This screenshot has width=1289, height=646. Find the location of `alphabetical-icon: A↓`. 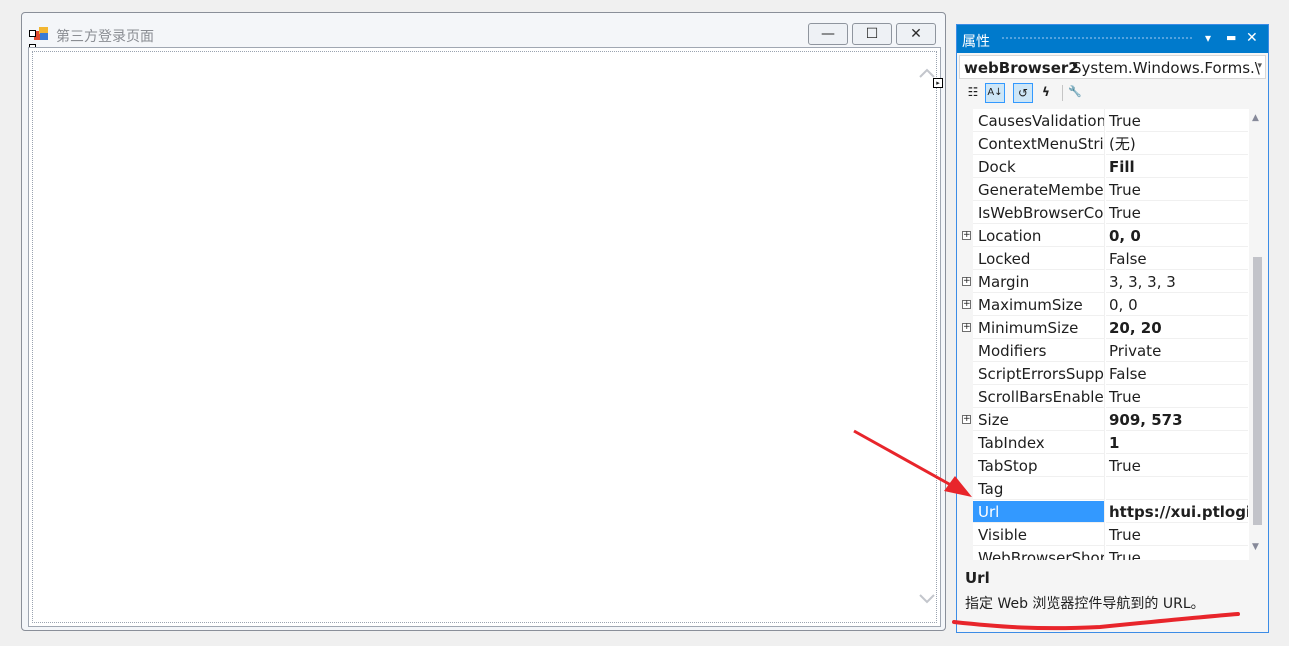

alphabetical-icon: A↓ is located at coordinates (995, 93).